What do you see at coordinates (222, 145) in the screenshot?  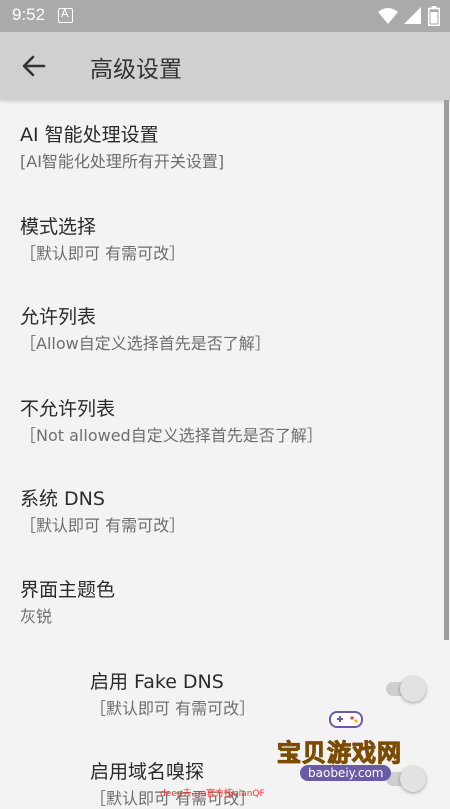 I see `setting-ai-processing: AI 智能处理设置 [AI智能化处理所有开关设置]` at bounding box center [222, 145].